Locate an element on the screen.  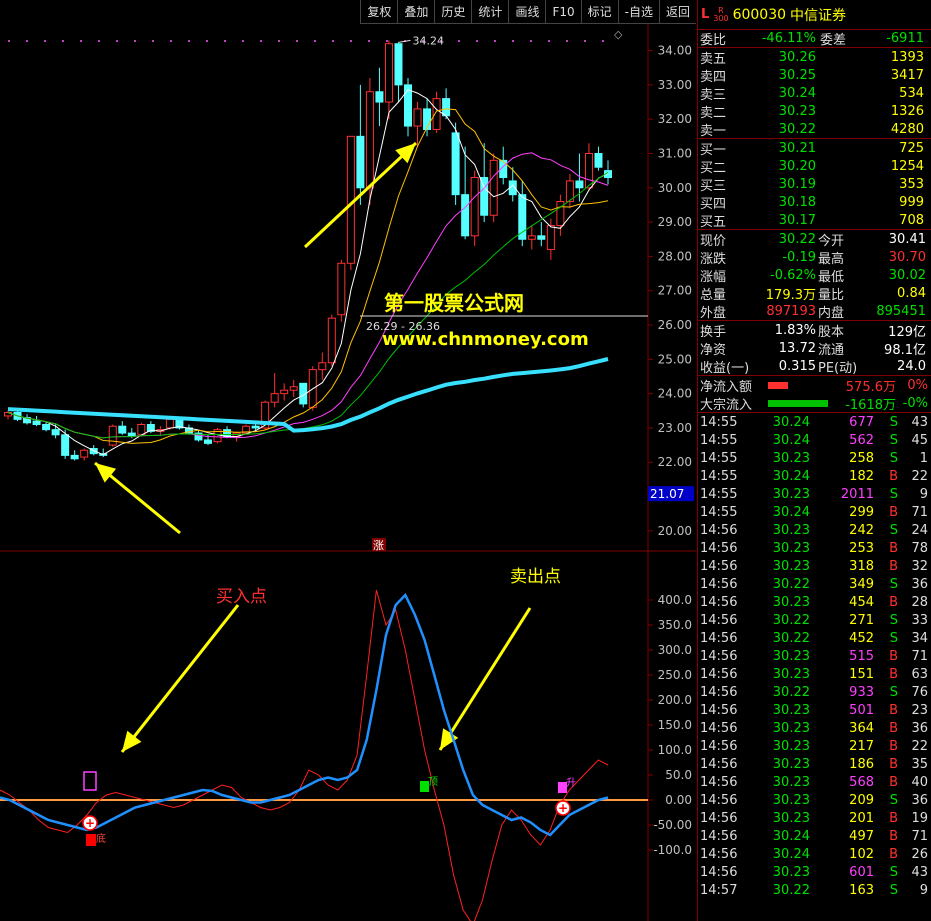
stat-row: 总量 179.3万 量比 0.84 is located at coordinates (813, 294).